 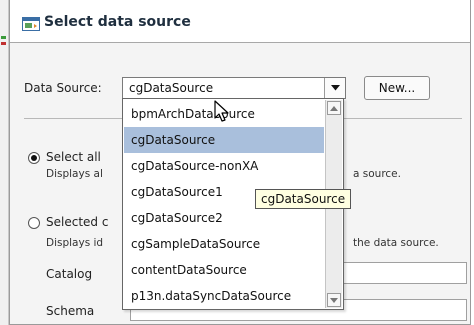 What do you see at coordinates (396, 243) in the screenshot?
I see `selected-description-end: the data source.` at bounding box center [396, 243].